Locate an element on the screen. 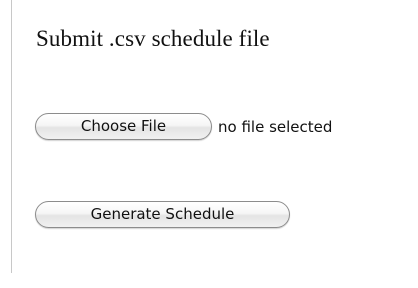 Image resolution: width=418 pixels, height=288 pixels. page-title: Submit .csv schedule file is located at coordinates (153, 38).